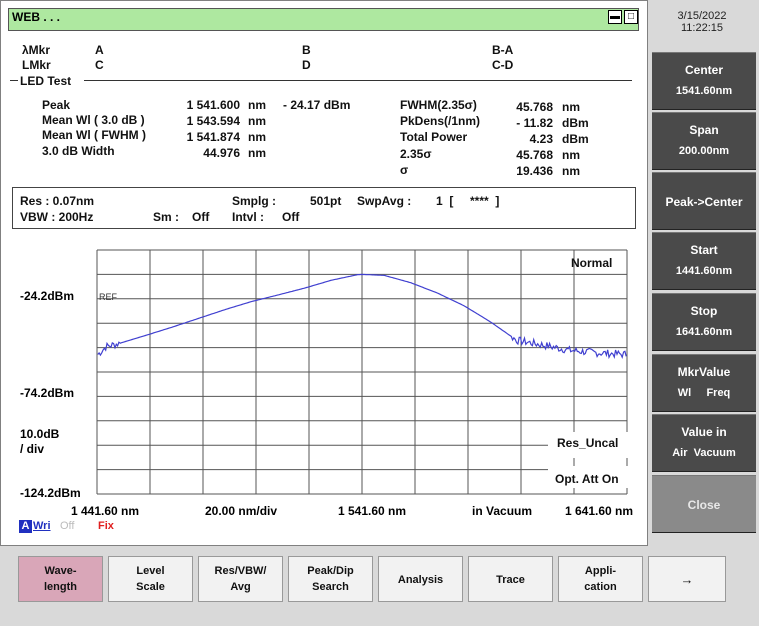 Image resolution: width=759 pixels, height=626 pixels. I want to click on softkey-label: Close, so click(704, 505).